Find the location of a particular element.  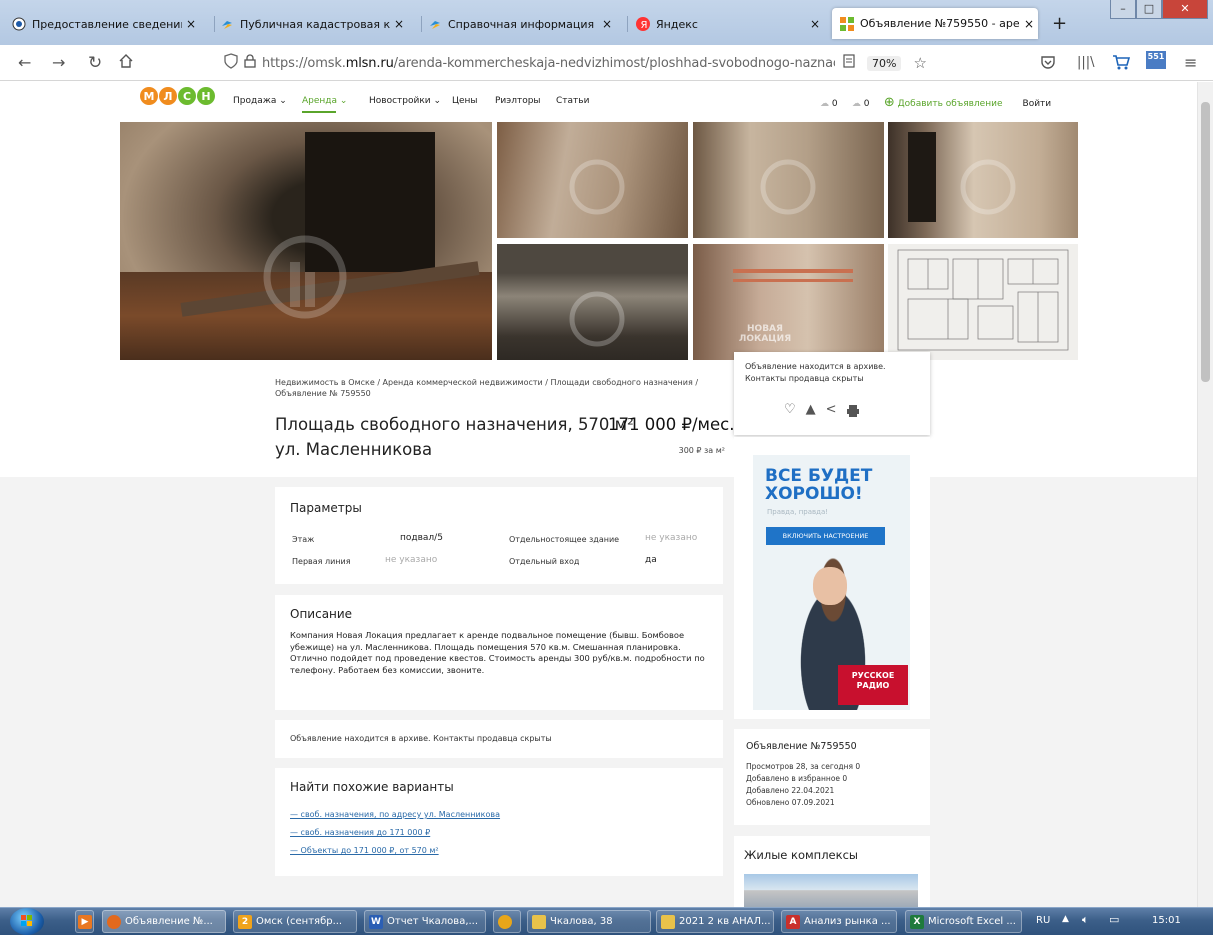

stats-title: Объявление №759550 is located at coordinates (801, 746).